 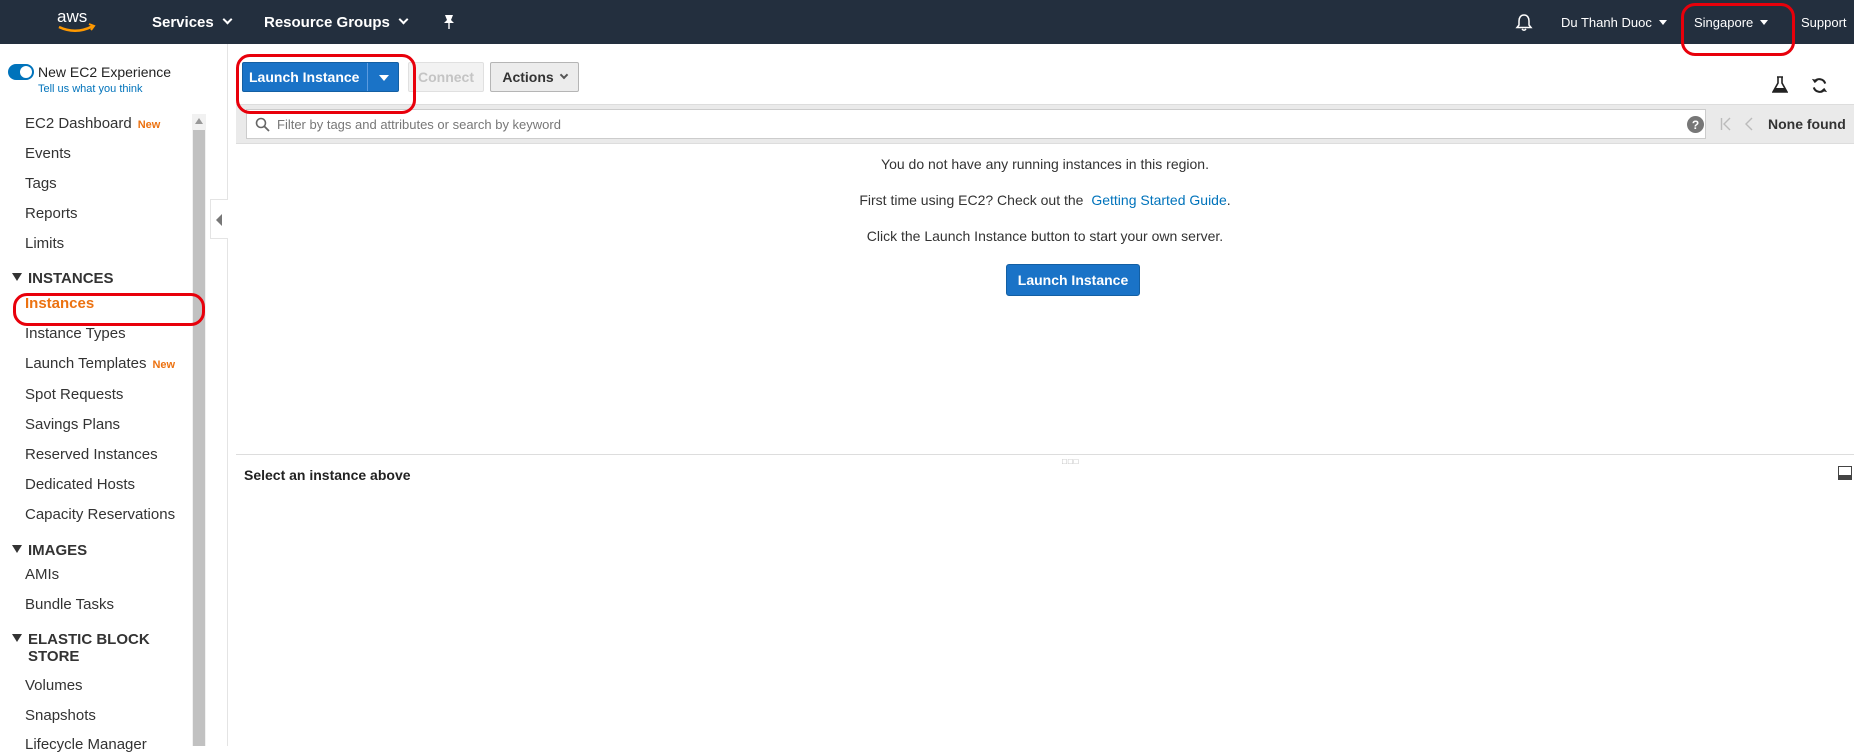 What do you see at coordinates (44, 243) in the screenshot?
I see `sidebar-item-limits: Limits` at bounding box center [44, 243].